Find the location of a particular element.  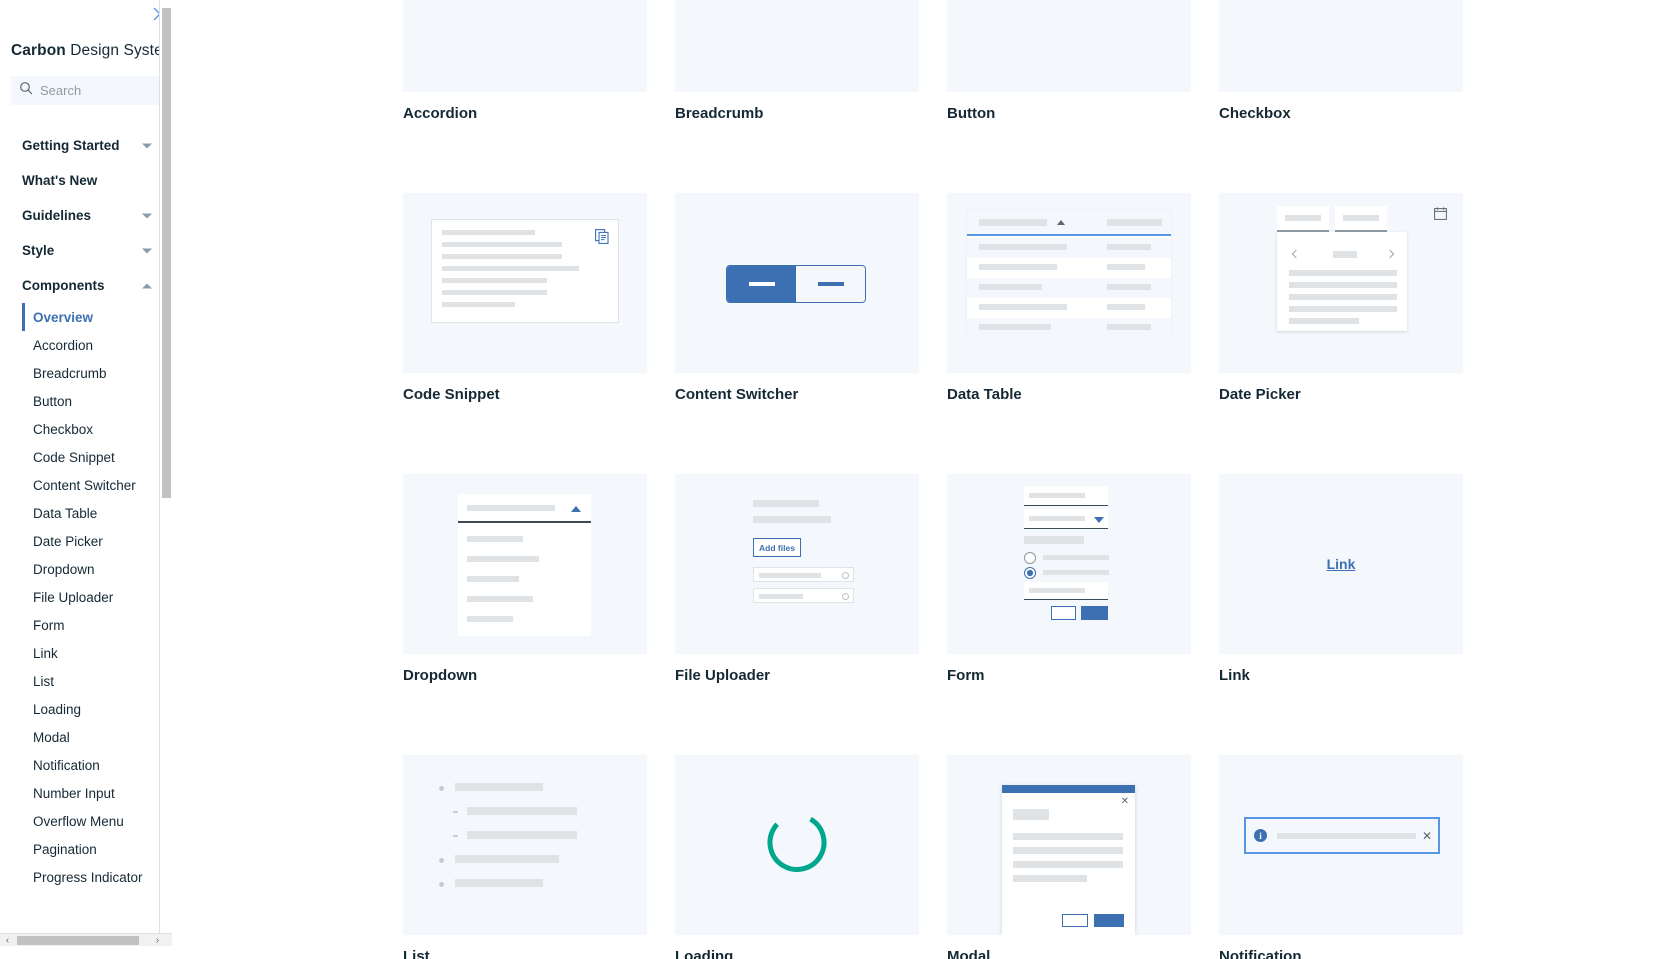

component-card-loading: Loading is located at coordinates (797, 857).